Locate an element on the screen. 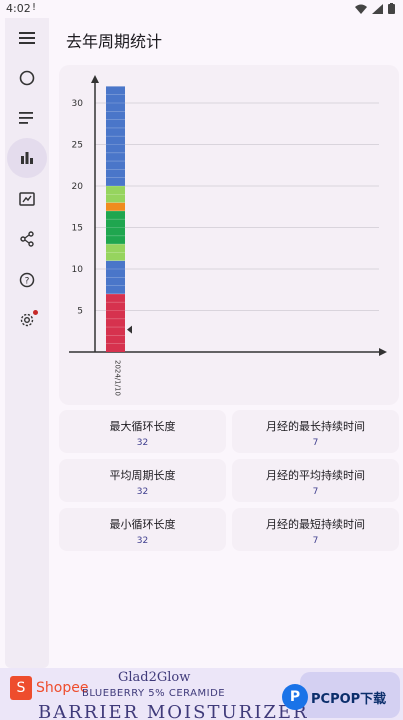  share-icon is located at coordinates (27, 239).